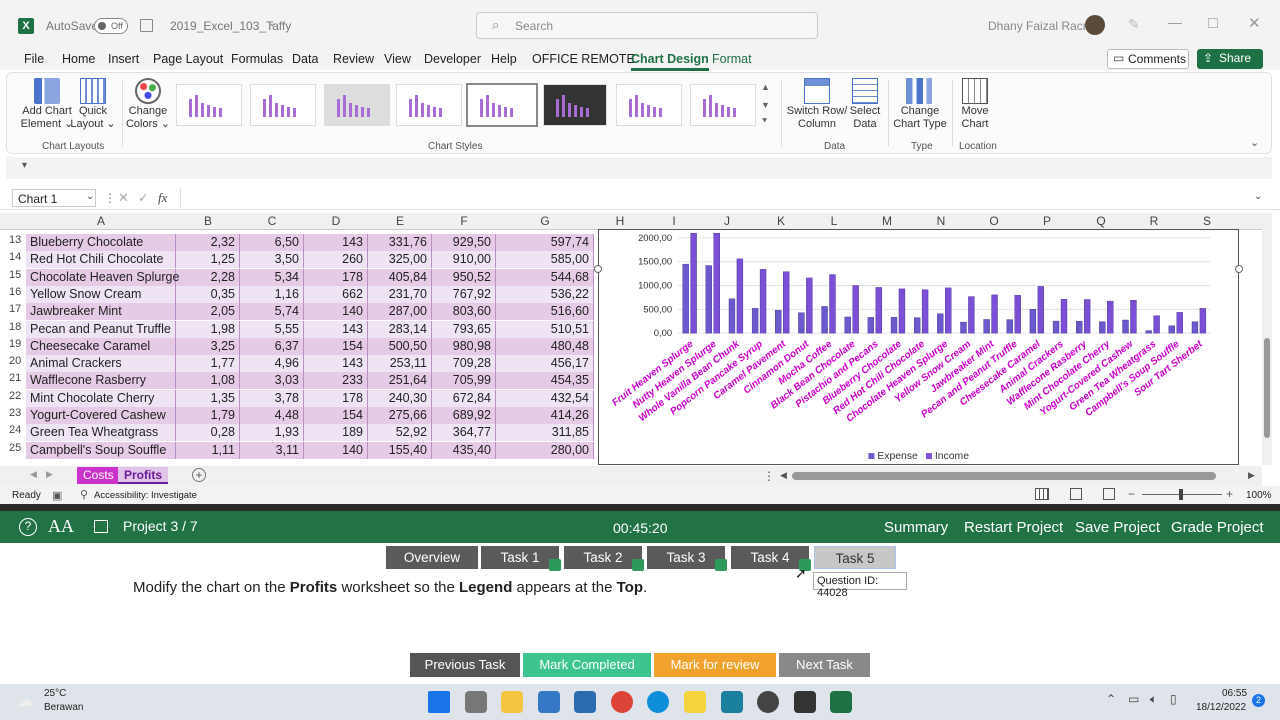 The width and height of the screenshot is (1280, 720). What do you see at coordinates (148, 118) in the screenshot?
I see `change-colors-button: Change Colors ⌄` at bounding box center [148, 118].